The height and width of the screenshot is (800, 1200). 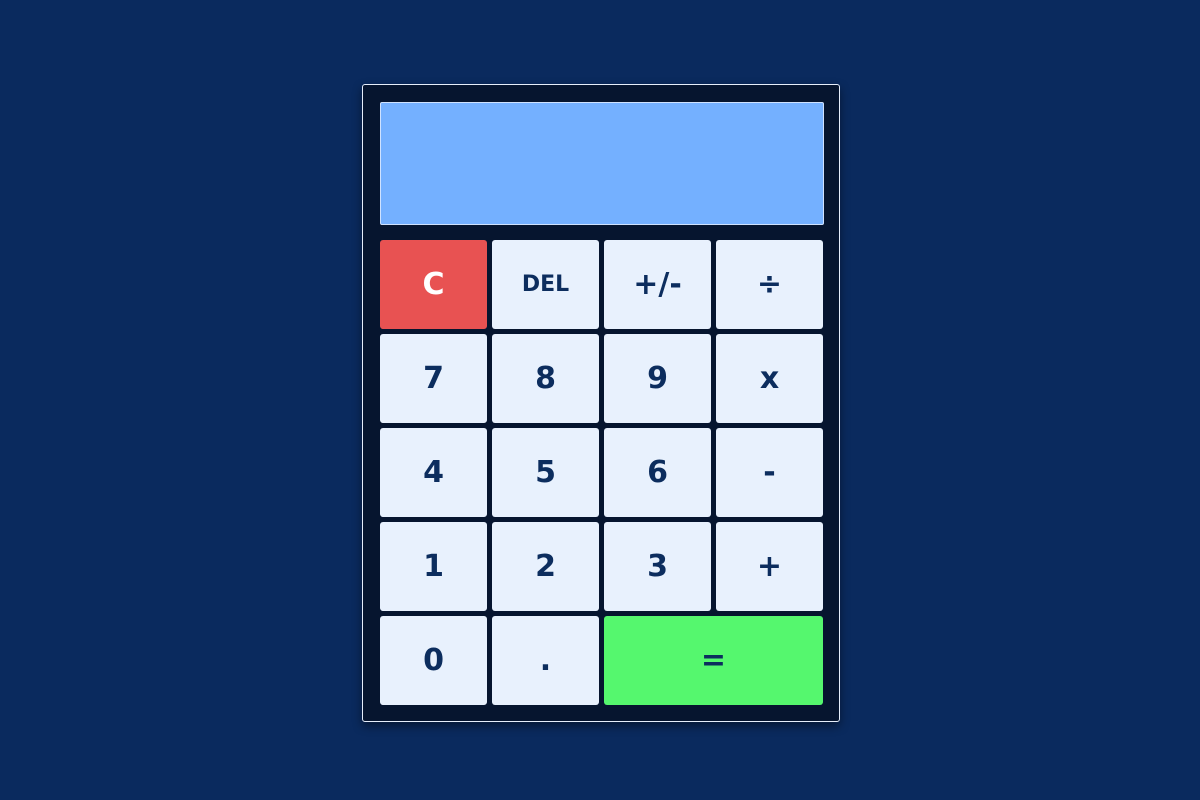 What do you see at coordinates (657, 378) in the screenshot?
I see `digit-9-button: 9` at bounding box center [657, 378].